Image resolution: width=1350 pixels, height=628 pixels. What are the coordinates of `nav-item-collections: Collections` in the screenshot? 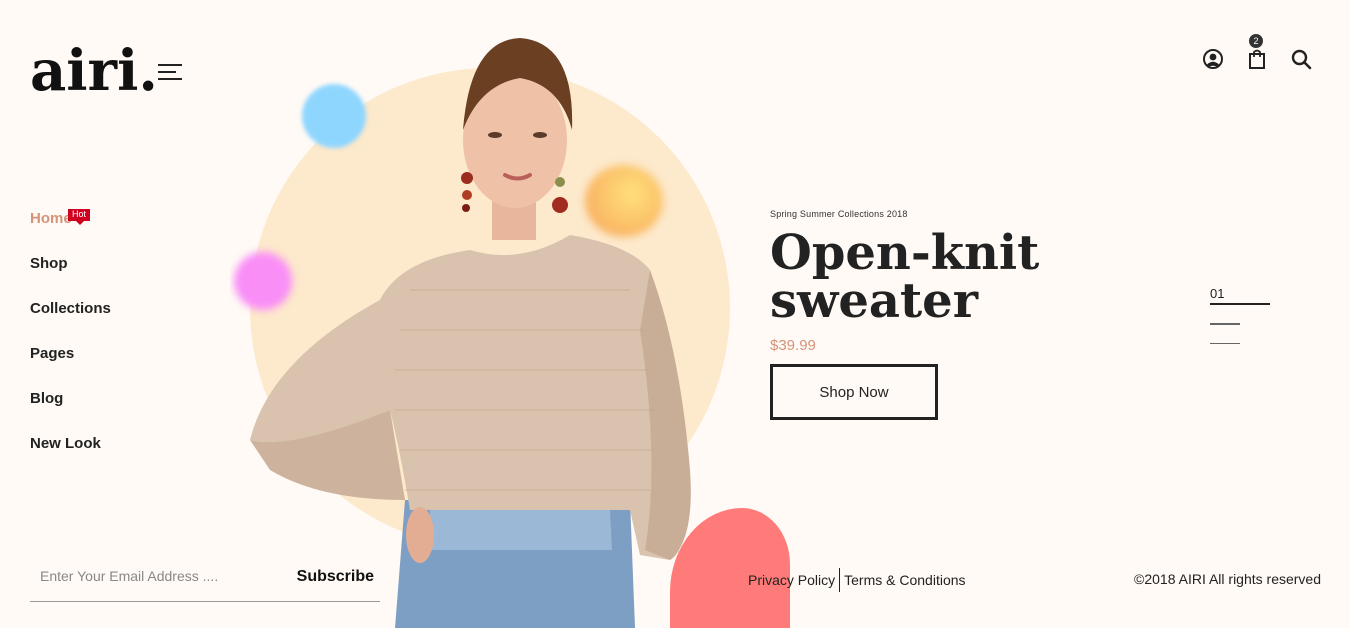 It's located at (70, 322).